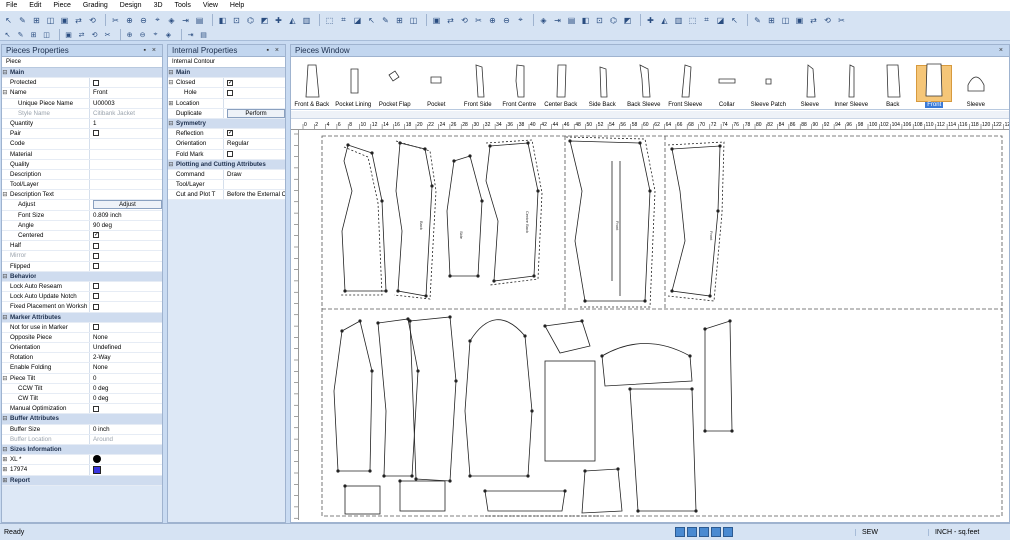 Image resolution: width=1010 pixels, height=540 pixels. Describe the element at coordinates (450, 20) in the screenshot. I see `toolbar-tool-icon: ⇄` at that location.